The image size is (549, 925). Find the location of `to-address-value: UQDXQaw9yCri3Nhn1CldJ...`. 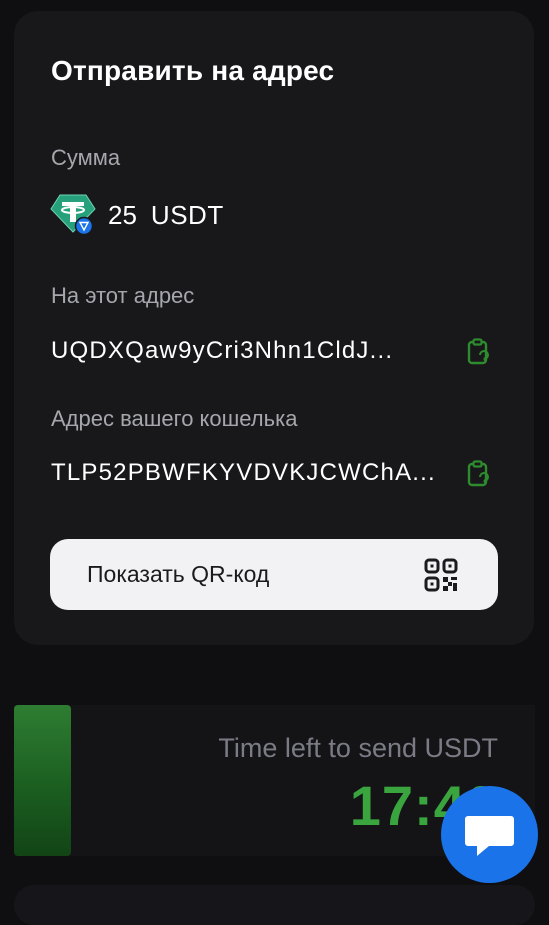

to-address-value: UQDXQaw9yCri3Nhn1CldJ... is located at coordinates (222, 350).